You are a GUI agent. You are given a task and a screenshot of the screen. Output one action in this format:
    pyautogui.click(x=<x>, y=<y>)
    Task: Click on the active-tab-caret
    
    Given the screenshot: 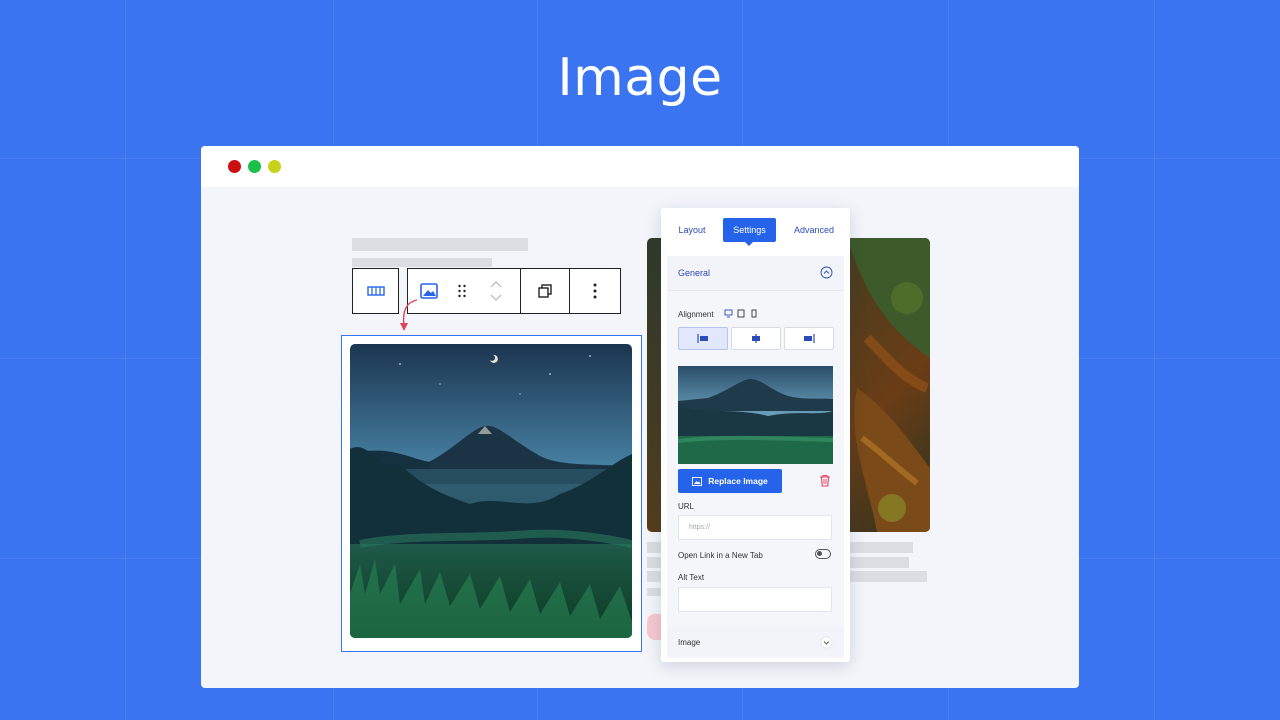 What is the action you would take?
    pyautogui.click(x=749, y=244)
    